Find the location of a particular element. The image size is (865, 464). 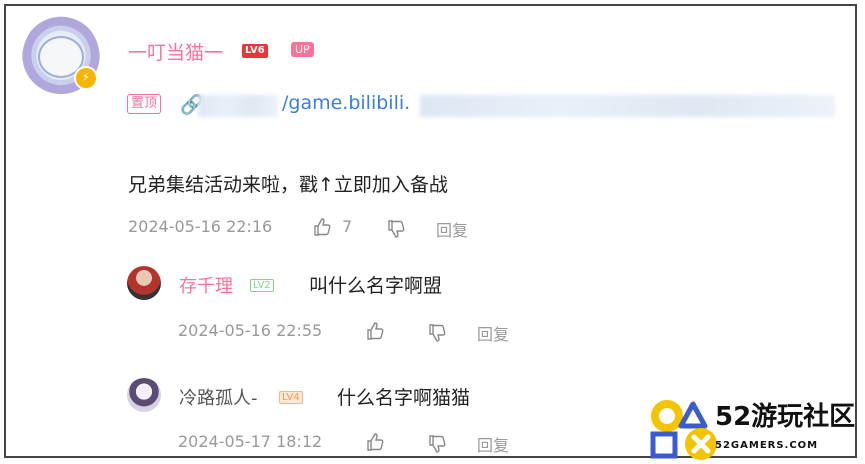

watermark-logo-icon is located at coordinates (683, 430).